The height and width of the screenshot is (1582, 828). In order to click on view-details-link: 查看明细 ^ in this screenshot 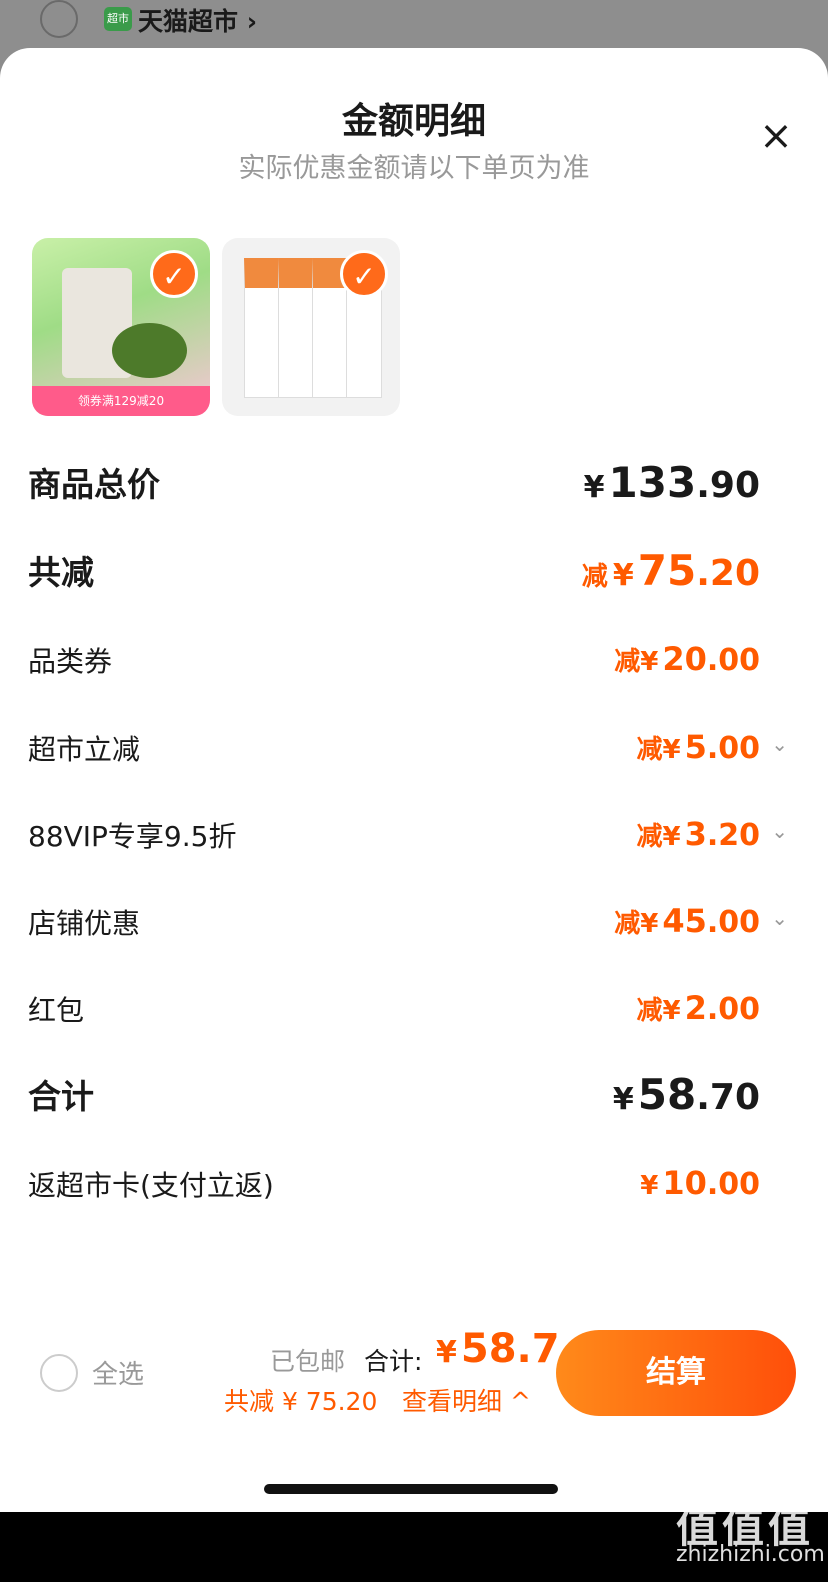, I will do `click(466, 1400)`.